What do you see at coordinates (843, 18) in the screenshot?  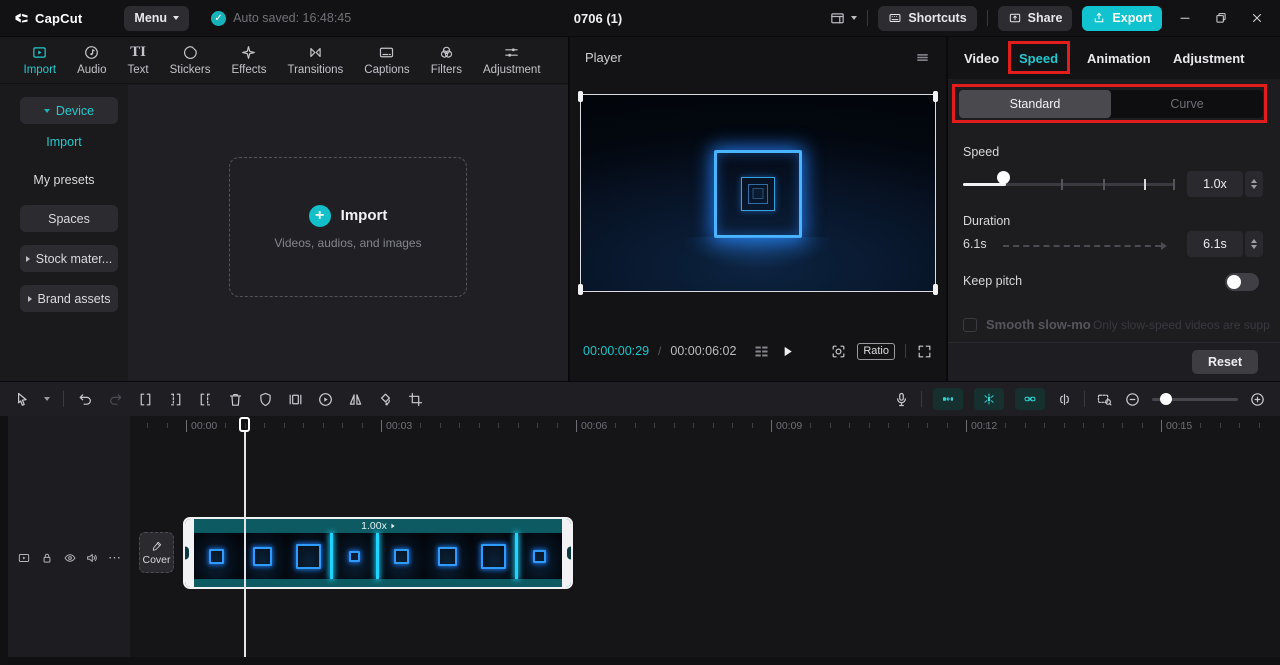 I see `layout-button` at bounding box center [843, 18].